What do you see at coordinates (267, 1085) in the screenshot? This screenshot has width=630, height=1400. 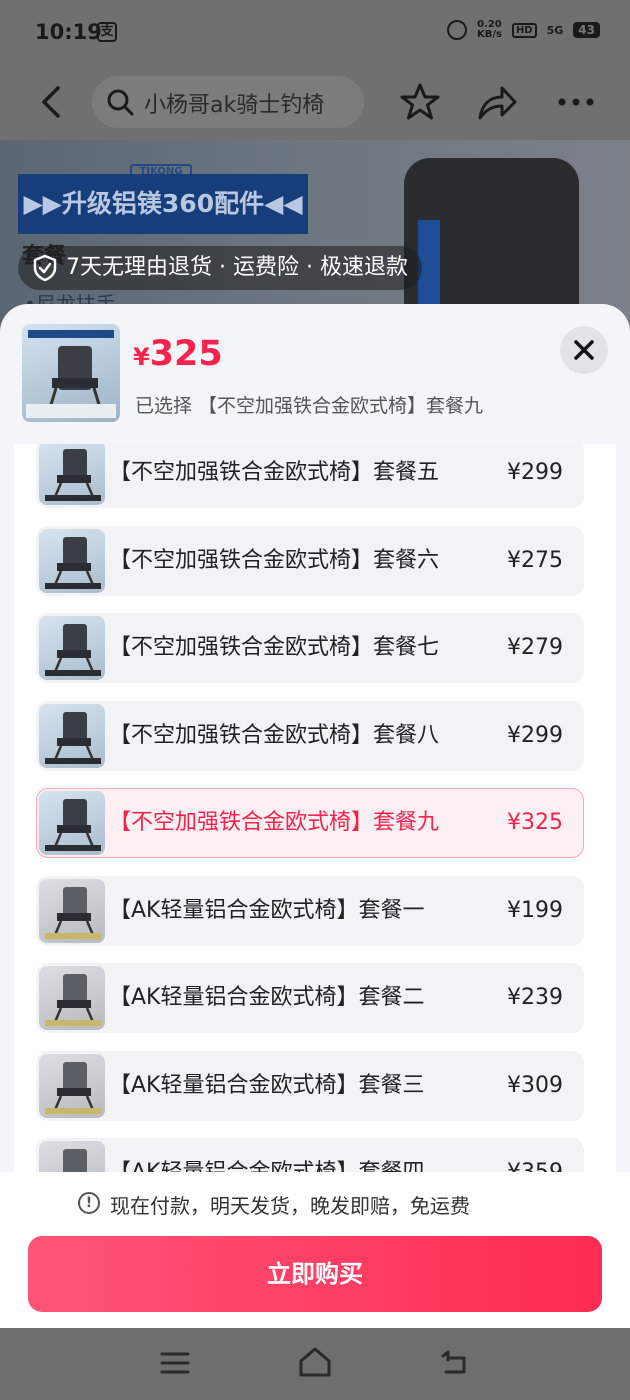 I see `sku-option-label: 【AK轻量铝合金欧式椅】套餐三` at bounding box center [267, 1085].